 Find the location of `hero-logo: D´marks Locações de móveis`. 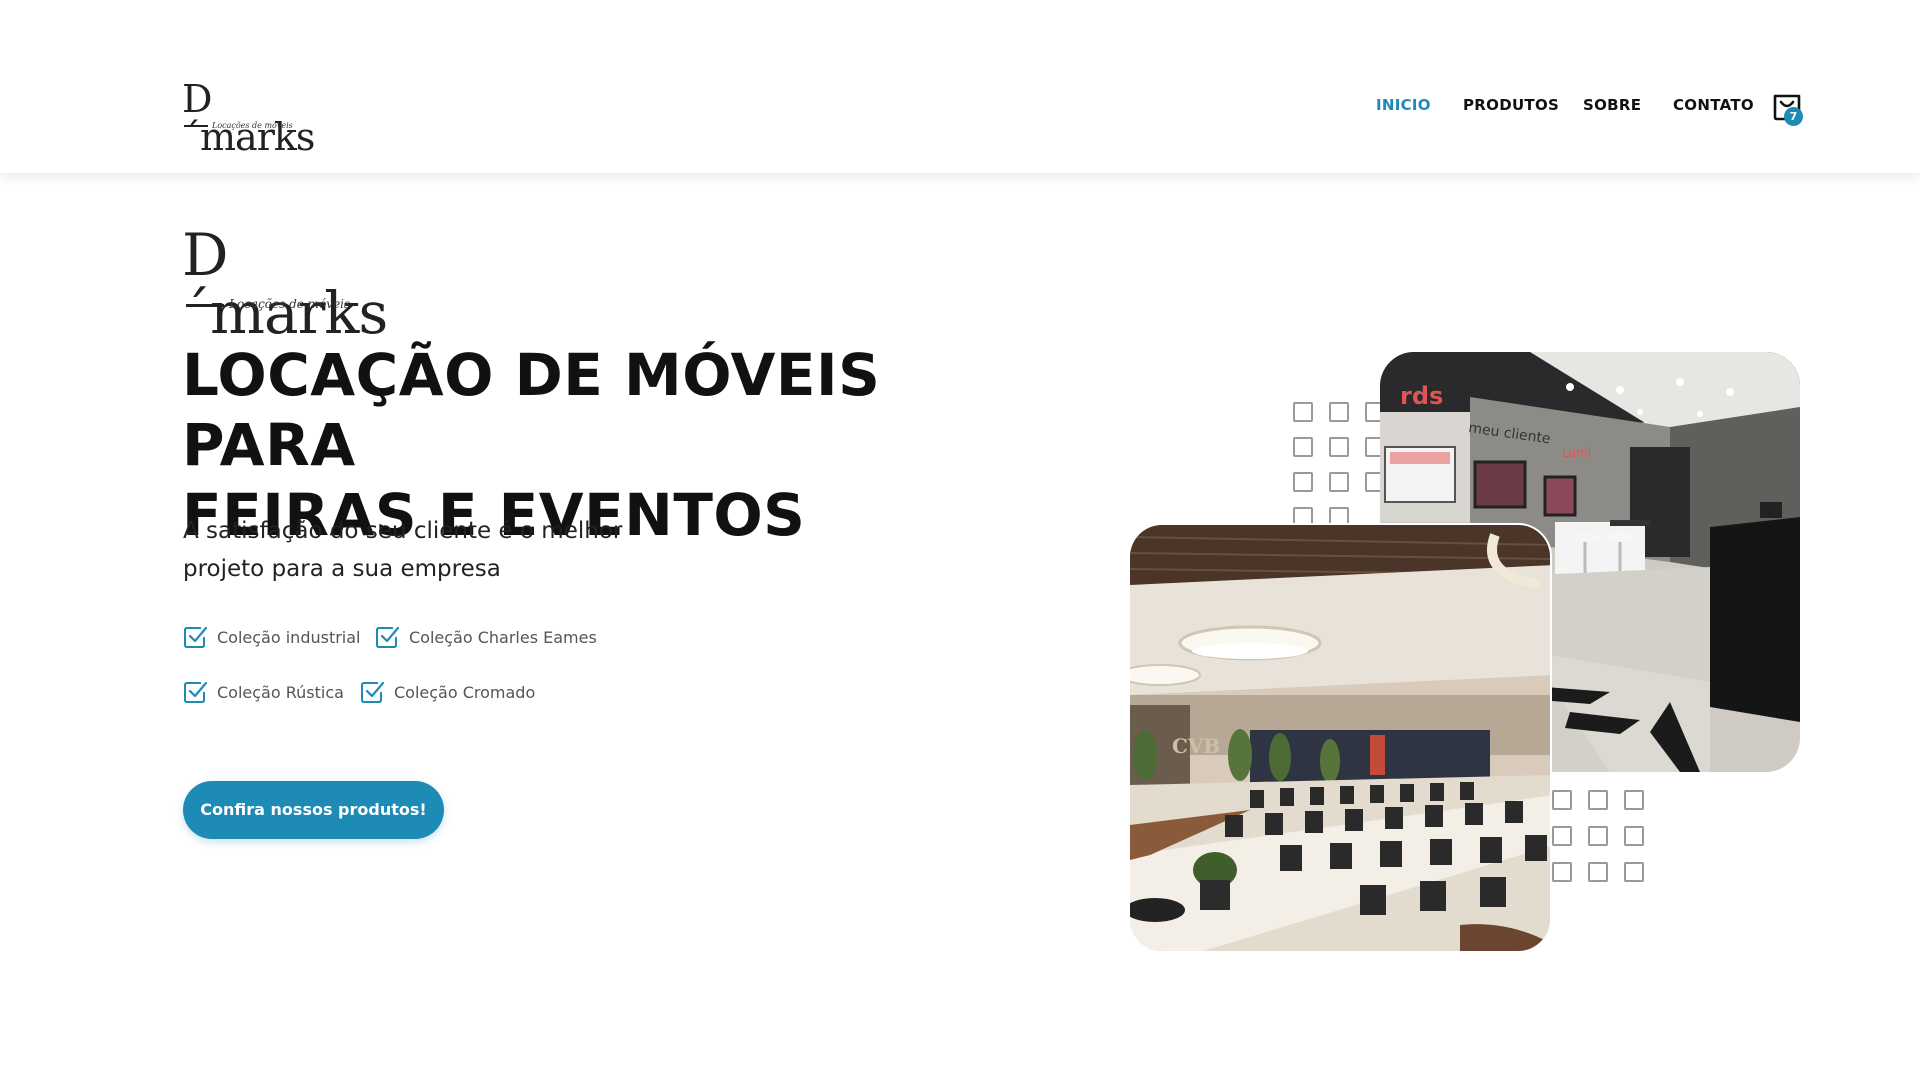

hero-logo: D´marks Locações de móveis is located at coordinates (285, 284).